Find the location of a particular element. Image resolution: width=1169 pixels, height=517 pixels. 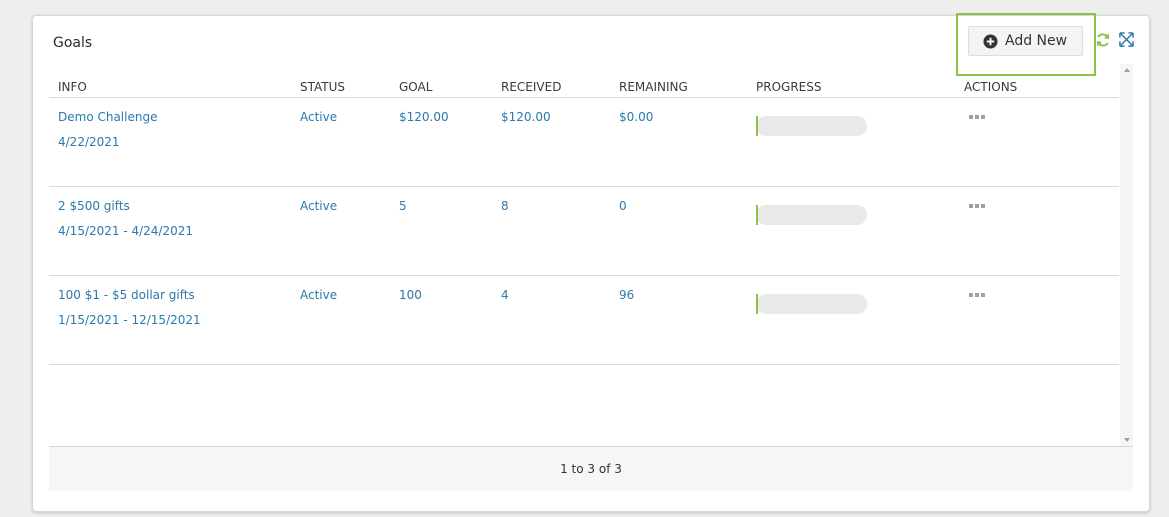

scroll-up-arrow-icon is located at coordinates (1126, 70).